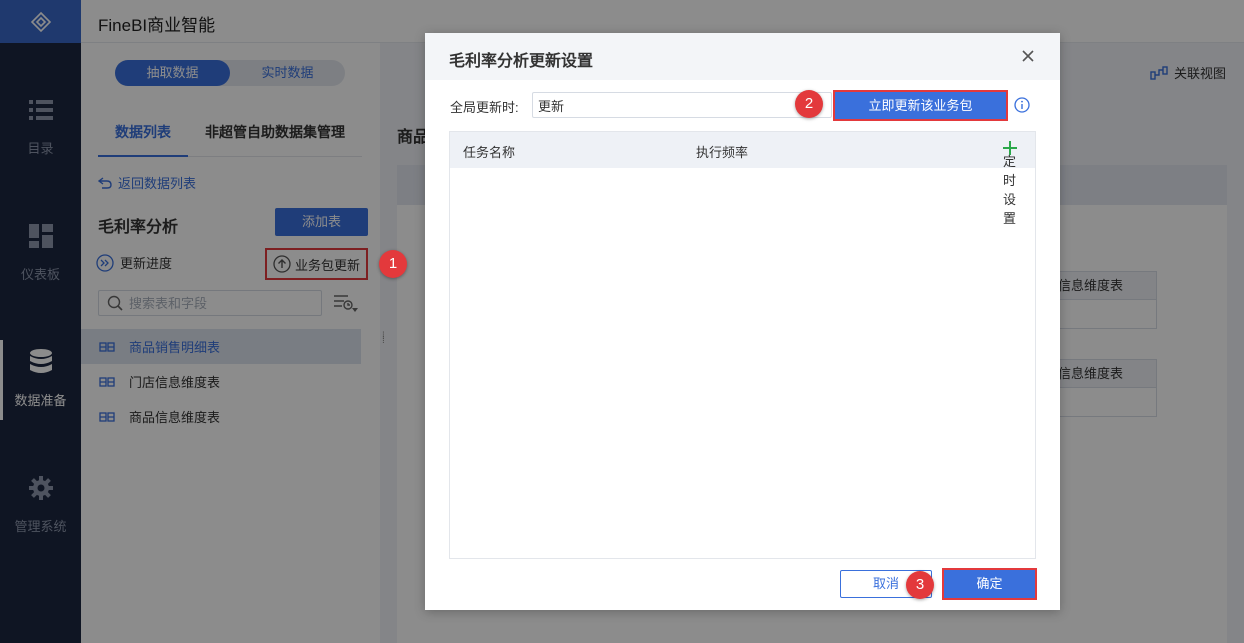 The image size is (1244, 643). Describe the element at coordinates (489, 152) in the screenshot. I see `col-task-name: 任务名称` at that location.